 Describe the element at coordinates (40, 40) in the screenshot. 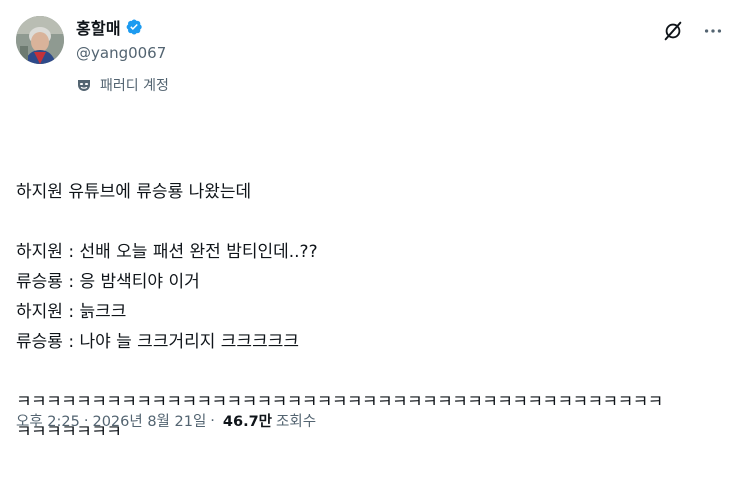

I see `avatar` at that location.